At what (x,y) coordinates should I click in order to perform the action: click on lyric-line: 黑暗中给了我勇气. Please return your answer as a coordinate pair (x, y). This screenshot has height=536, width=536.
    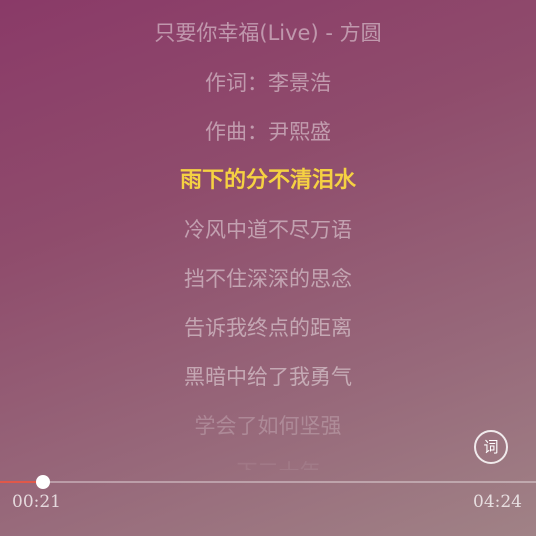
    Looking at the image, I should click on (268, 377).